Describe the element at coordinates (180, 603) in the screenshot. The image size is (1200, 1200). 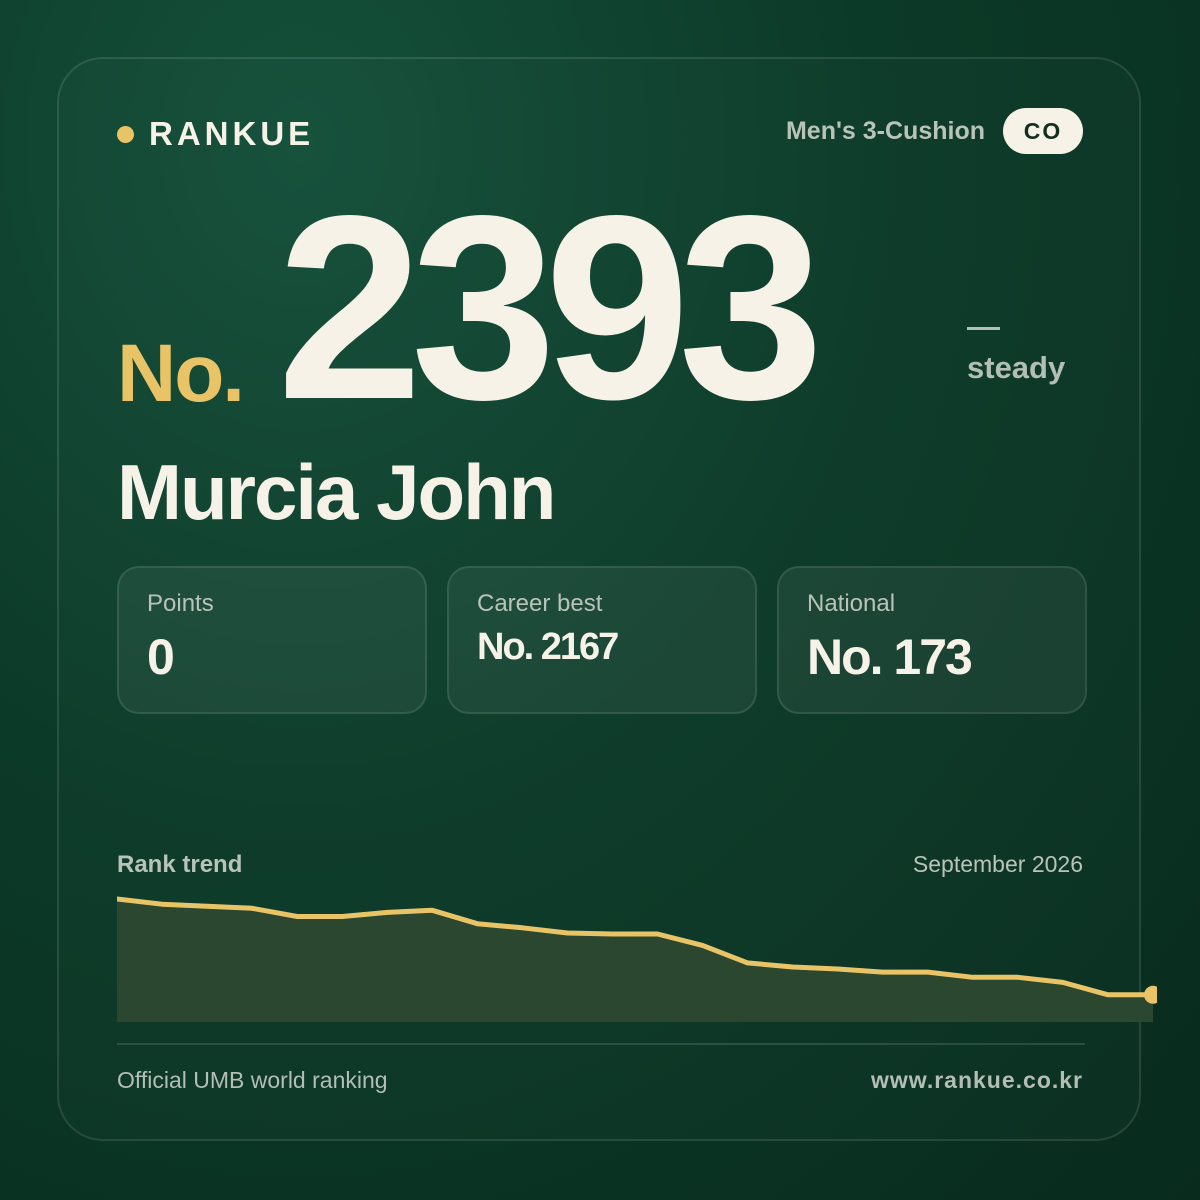
I see `stat-label: Points` at that location.